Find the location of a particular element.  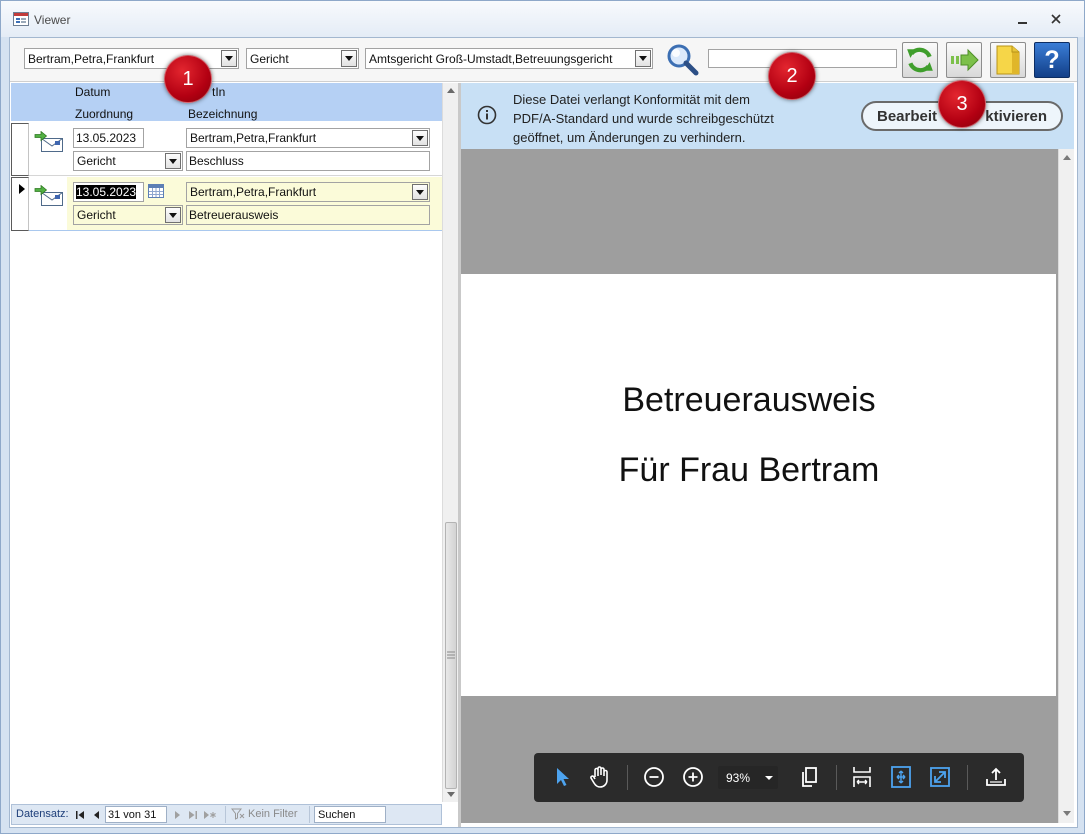

window-title: Viewer is located at coordinates (52, 20).